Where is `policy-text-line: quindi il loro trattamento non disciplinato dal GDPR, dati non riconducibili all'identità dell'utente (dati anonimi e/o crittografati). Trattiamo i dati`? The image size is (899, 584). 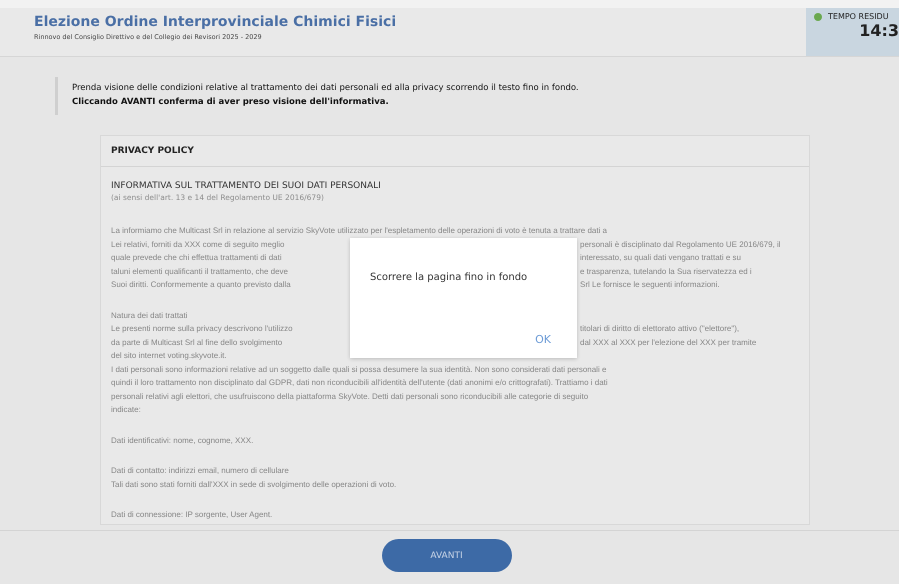 policy-text-line: quindi il loro trattamento non disciplinato dal GDPR, dati non riconducibili all'identità dell'utente (dati anonimi e/o crittografati). Trattiamo i dati is located at coordinates (359, 383).